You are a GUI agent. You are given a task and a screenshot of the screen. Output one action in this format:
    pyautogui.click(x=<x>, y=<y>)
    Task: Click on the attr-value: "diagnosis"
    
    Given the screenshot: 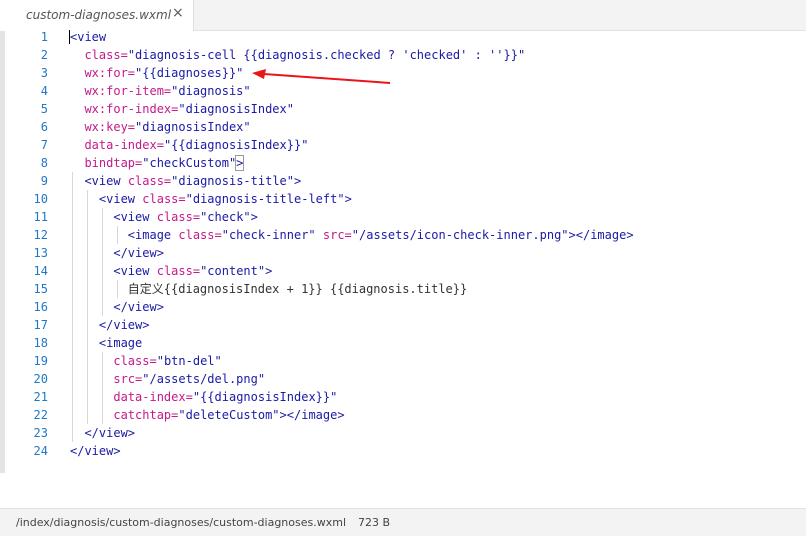 What is the action you would take?
    pyautogui.click(x=211, y=91)
    